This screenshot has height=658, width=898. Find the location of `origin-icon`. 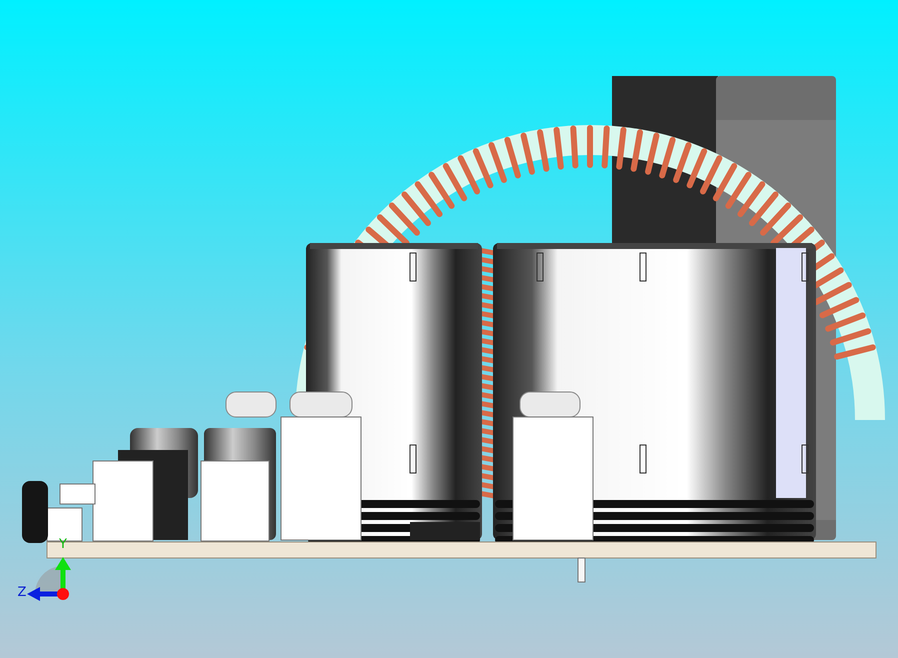

origin-icon is located at coordinates (63, 594).